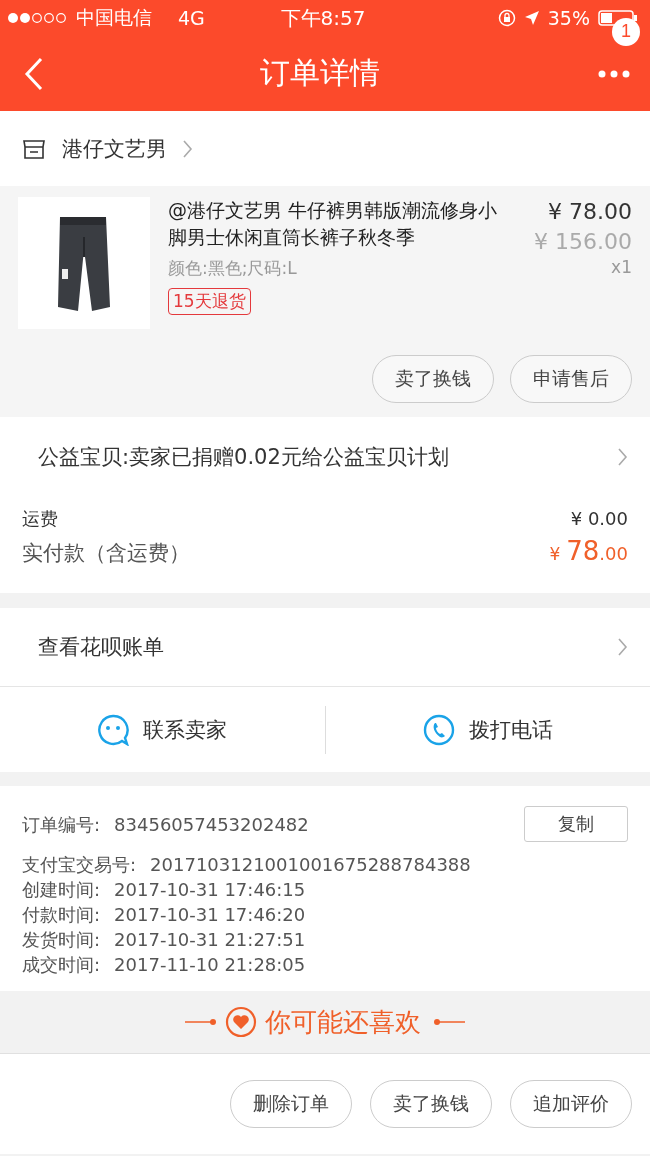 The height and width of the screenshot is (1156, 650). I want to click on network-type: 4G, so click(191, 18).